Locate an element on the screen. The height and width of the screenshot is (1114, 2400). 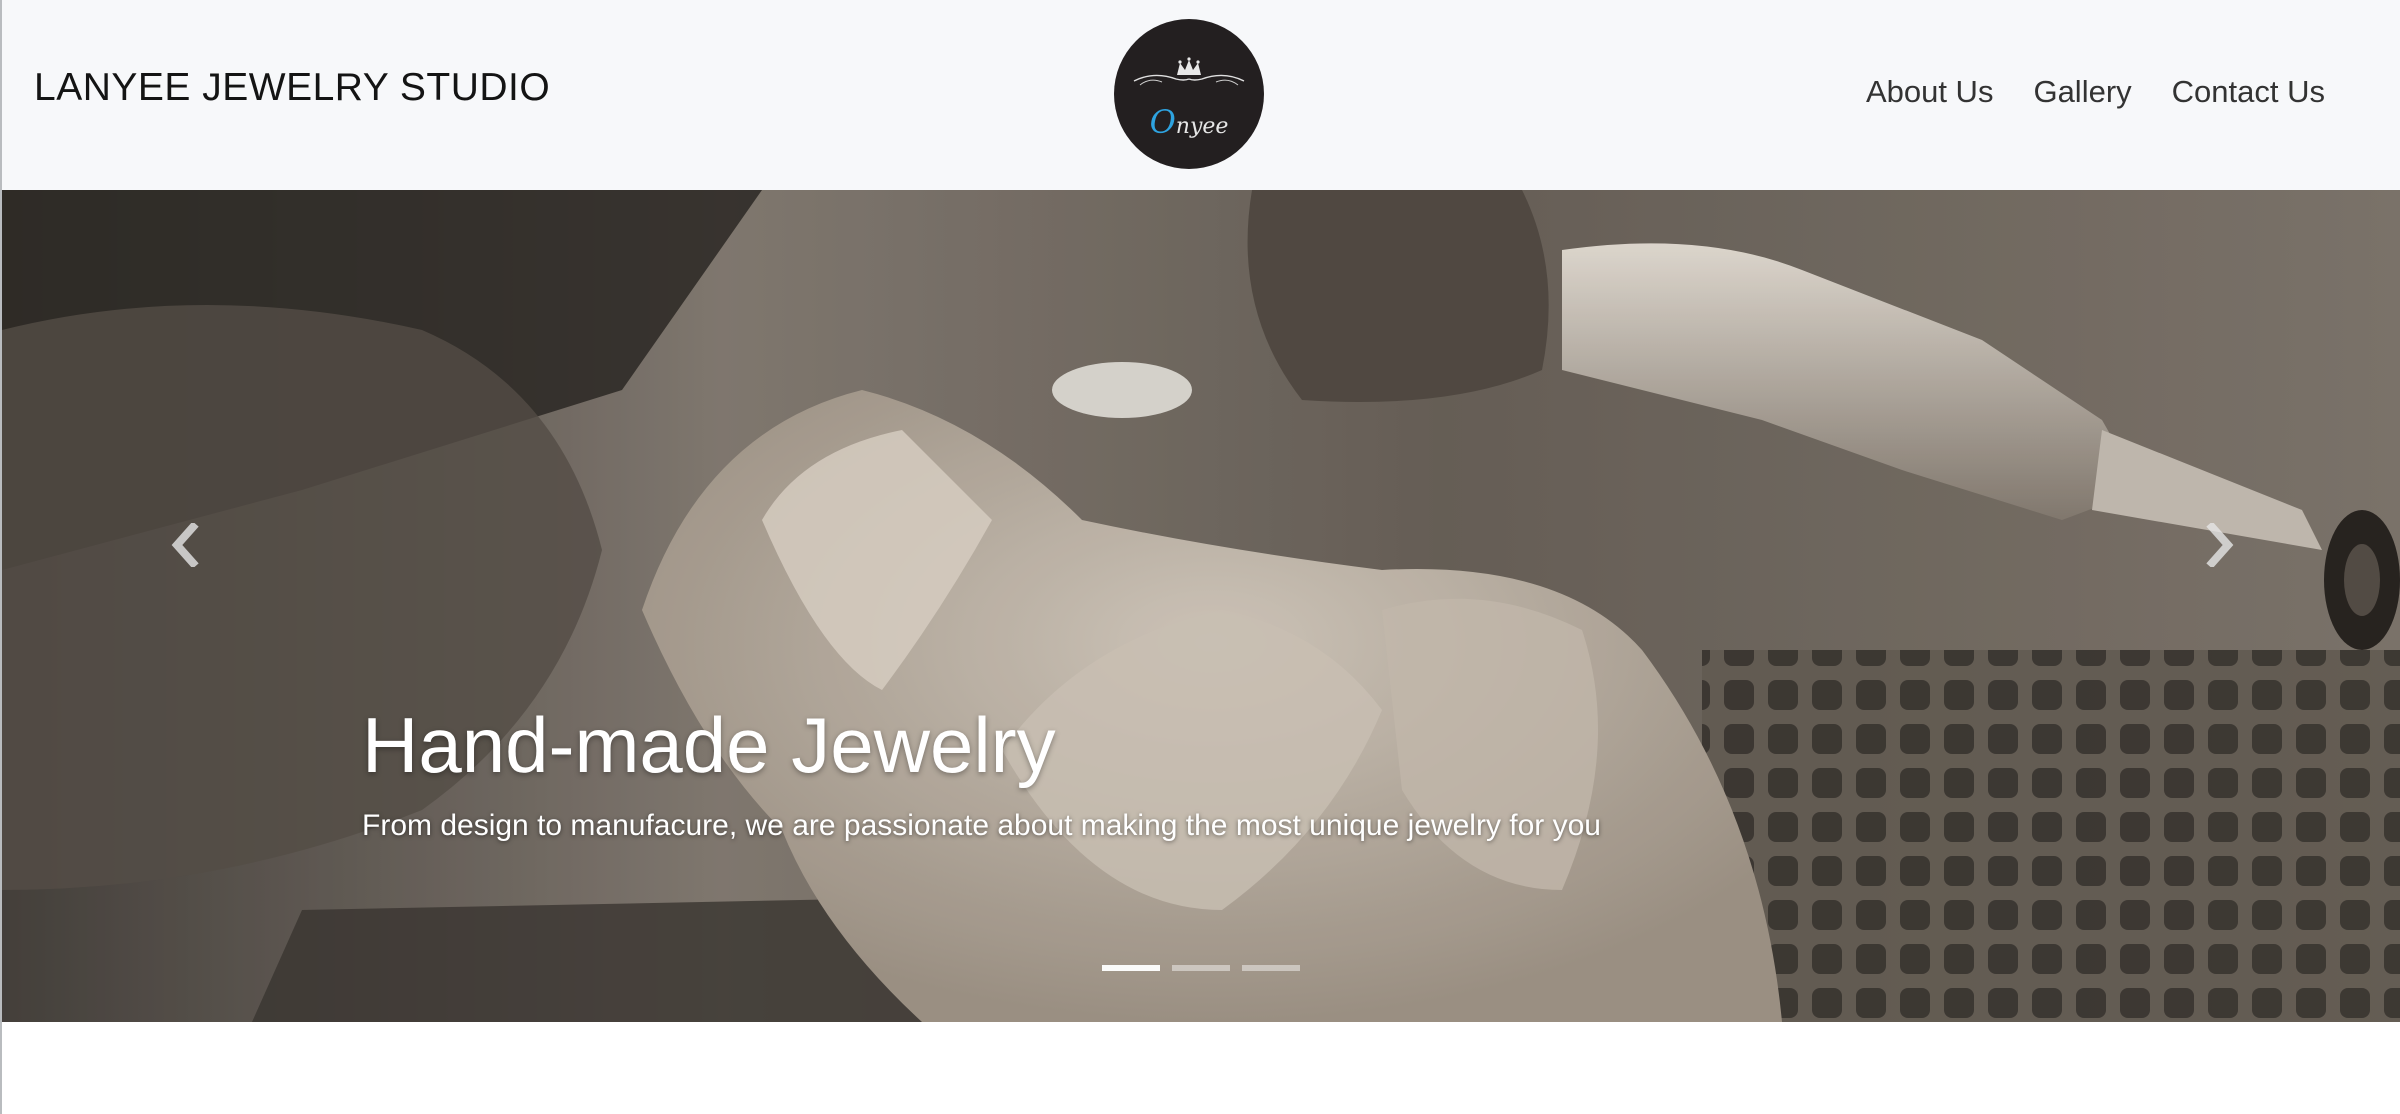
nav-link-gallery: Gallery is located at coordinates (2082, 92).